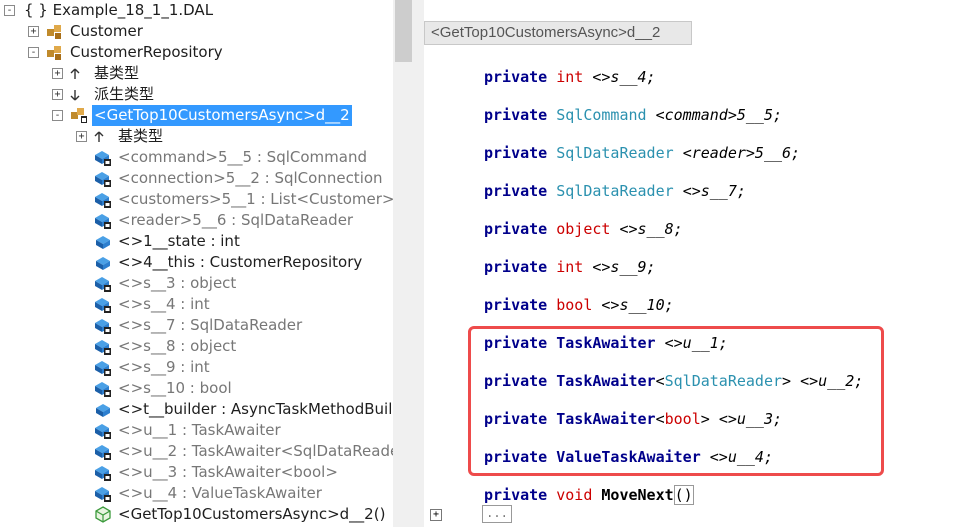 The width and height of the screenshot is (959, 527). I want to click on field-name: <reader>5__6;, so click(741, 153).